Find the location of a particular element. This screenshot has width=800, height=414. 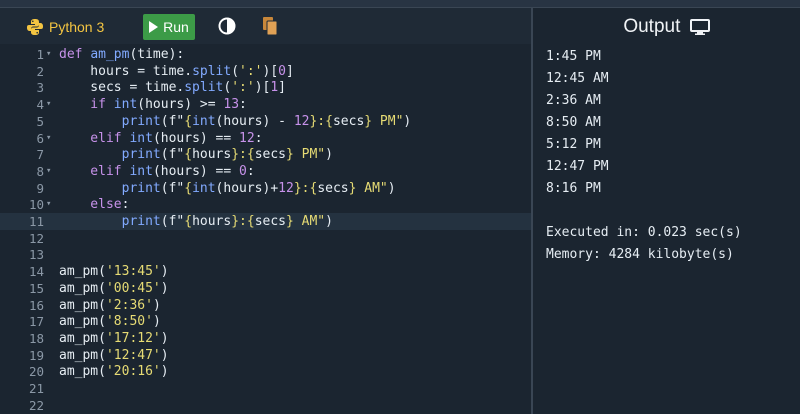

line-code: print(f"{int(hours) - 12}:{secs} PM") is located at coordinates (235, 121).